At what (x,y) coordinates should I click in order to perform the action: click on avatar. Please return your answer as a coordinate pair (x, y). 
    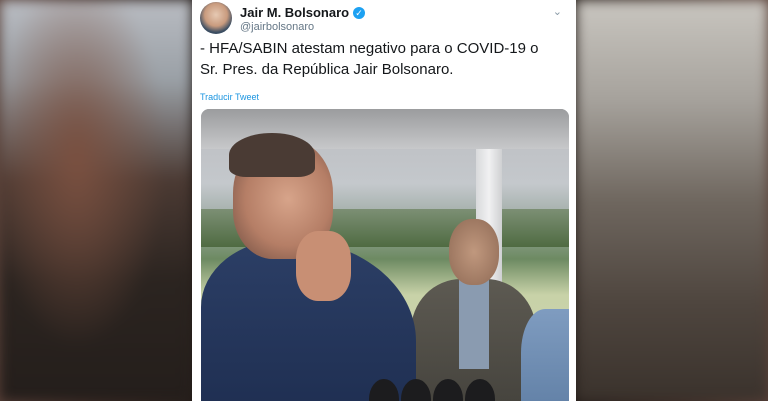
    Looking at the image, I should click on (216, 18).